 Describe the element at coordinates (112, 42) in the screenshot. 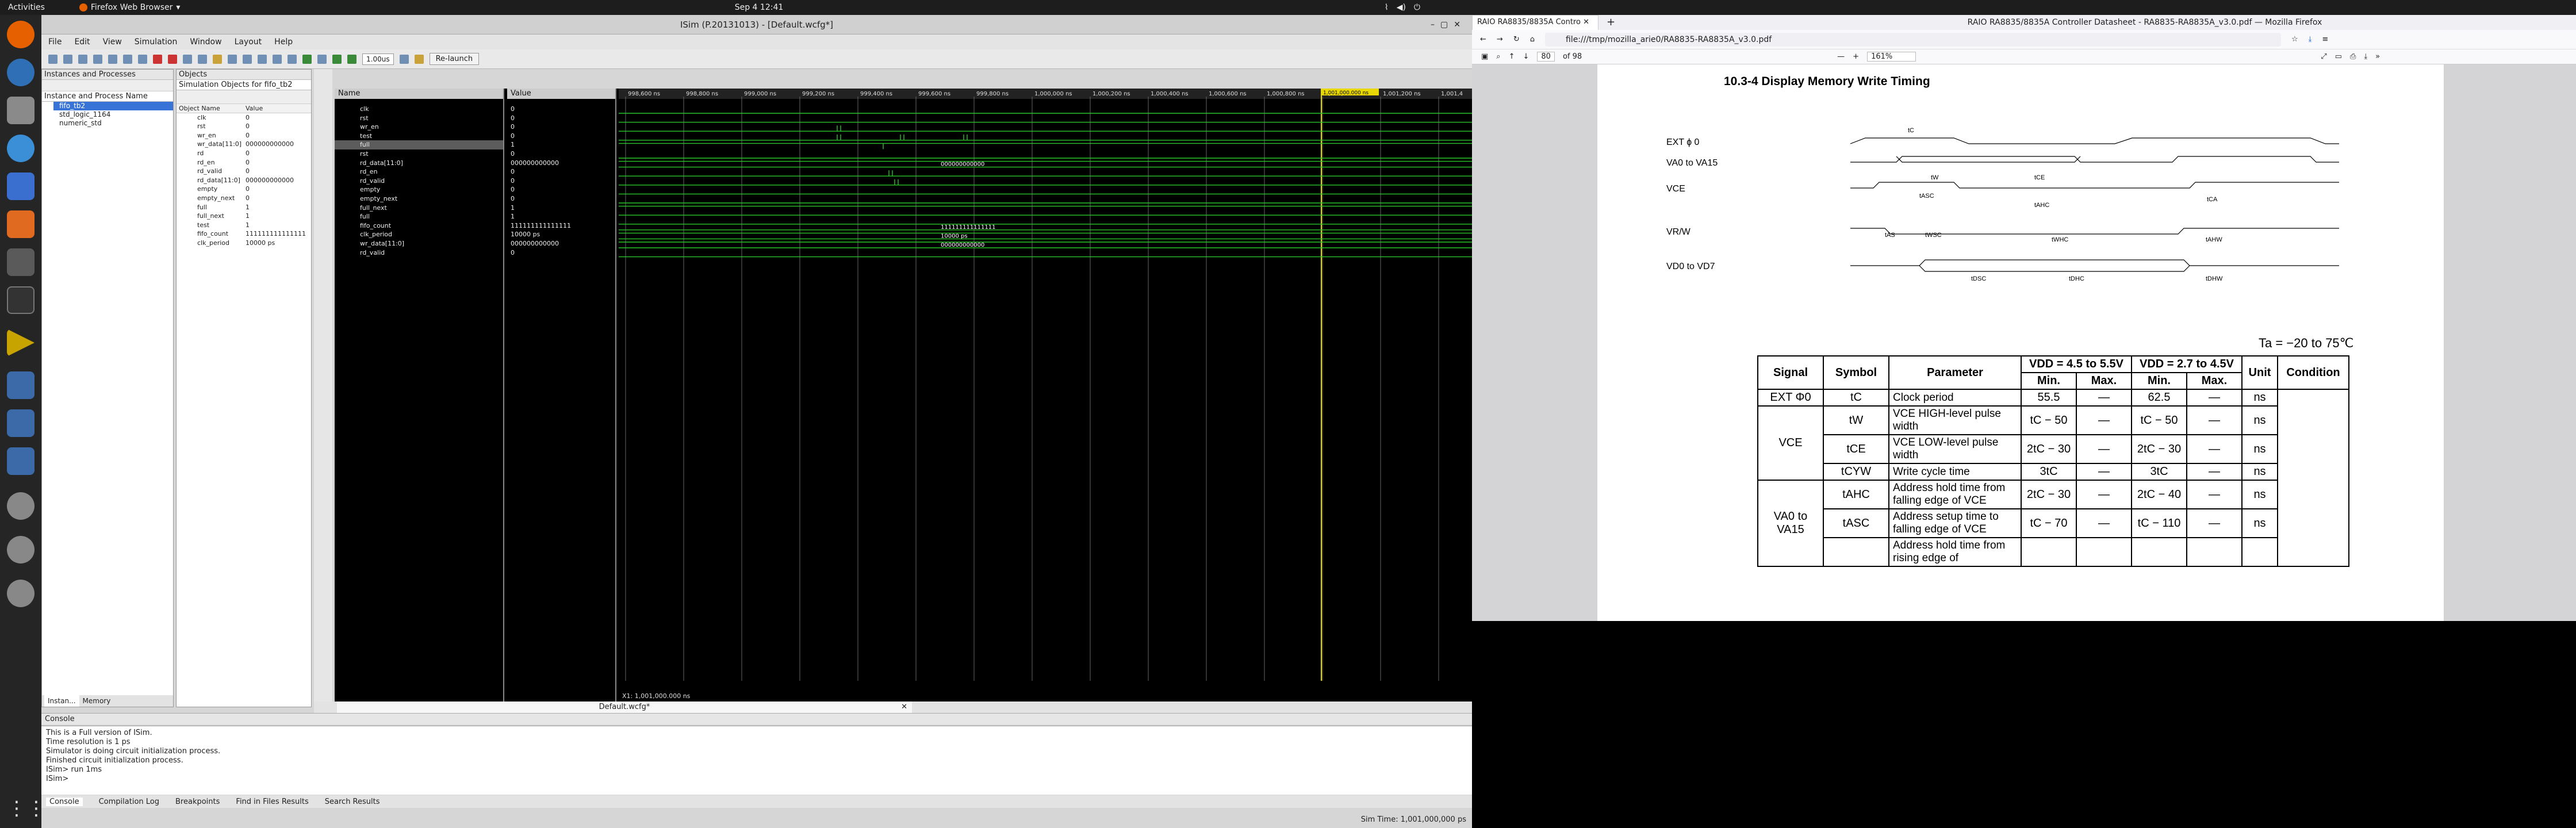

I see `menu-view: View` at that location.